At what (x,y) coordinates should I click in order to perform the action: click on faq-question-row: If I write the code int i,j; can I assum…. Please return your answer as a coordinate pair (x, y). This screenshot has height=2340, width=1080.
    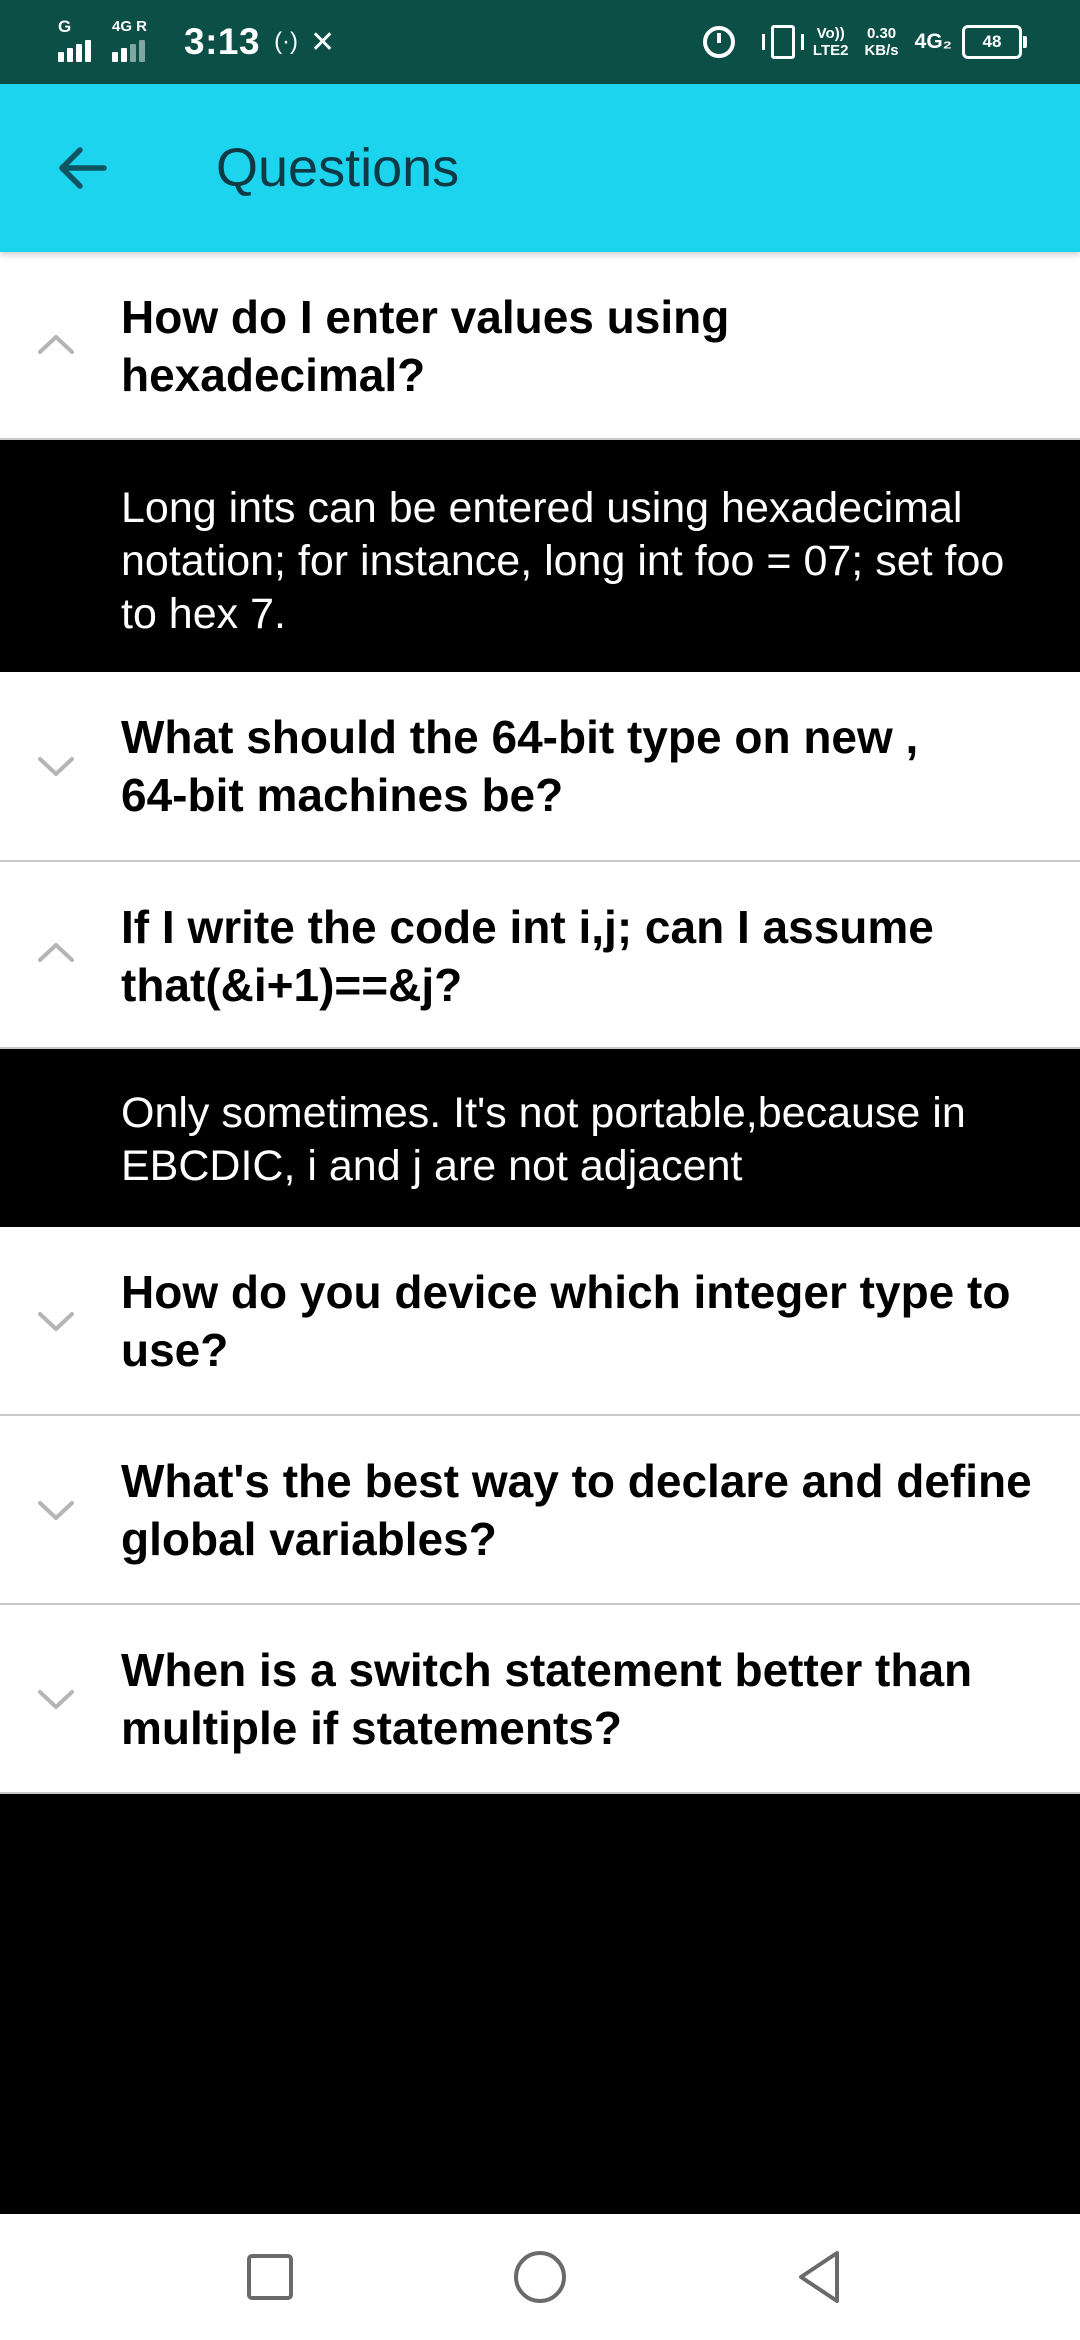
    Looking at the image, I should click on (540, 955).